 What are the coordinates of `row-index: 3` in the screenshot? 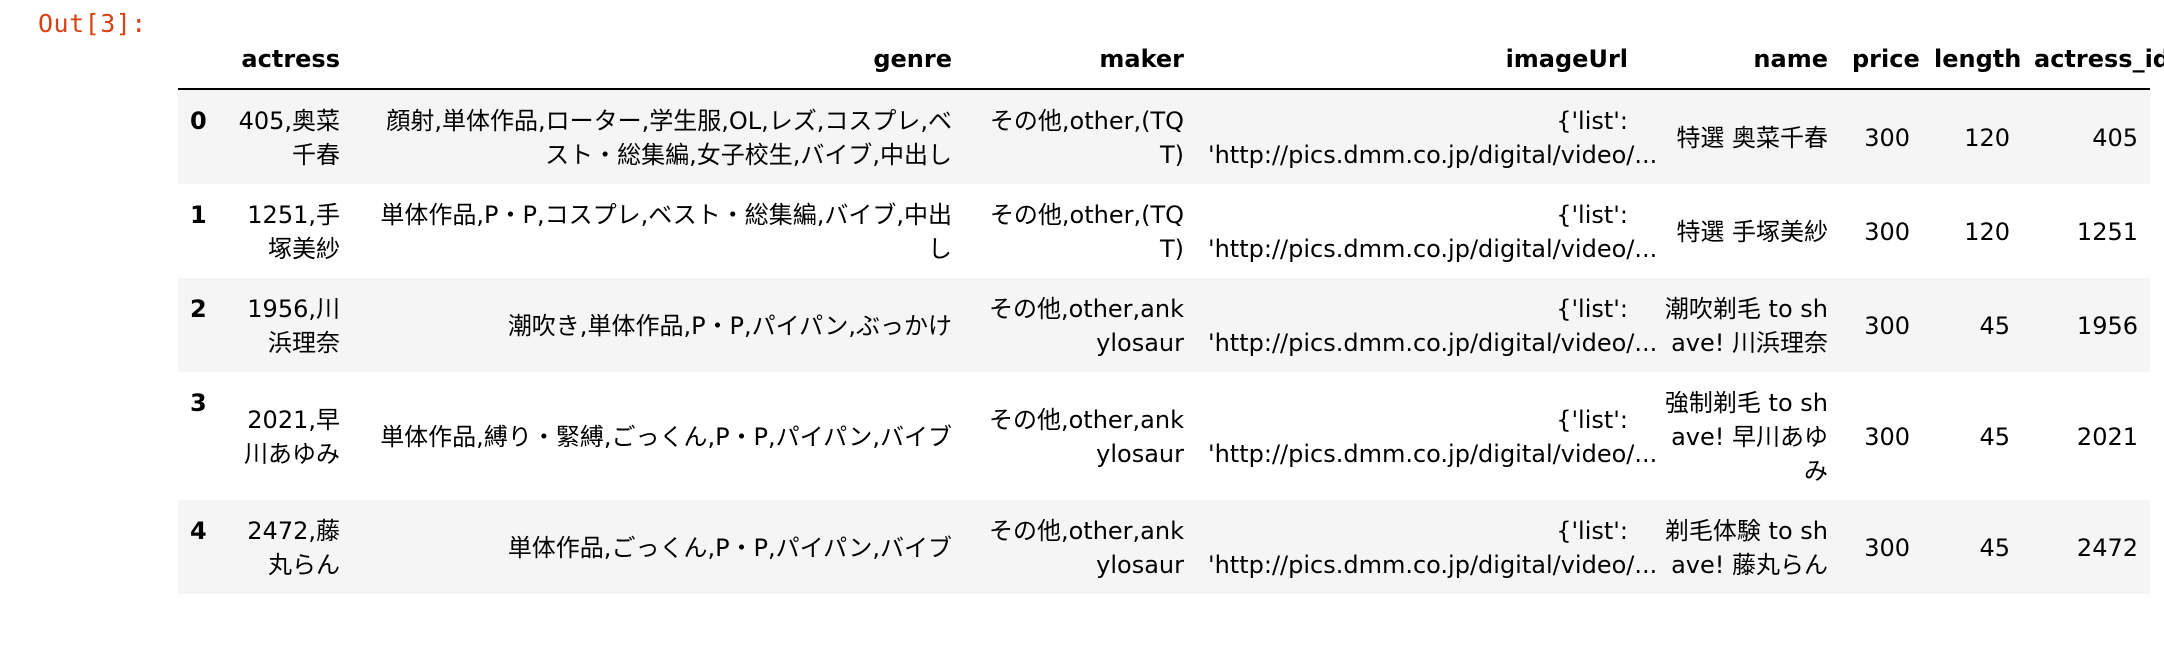 It's located at (198, 403).